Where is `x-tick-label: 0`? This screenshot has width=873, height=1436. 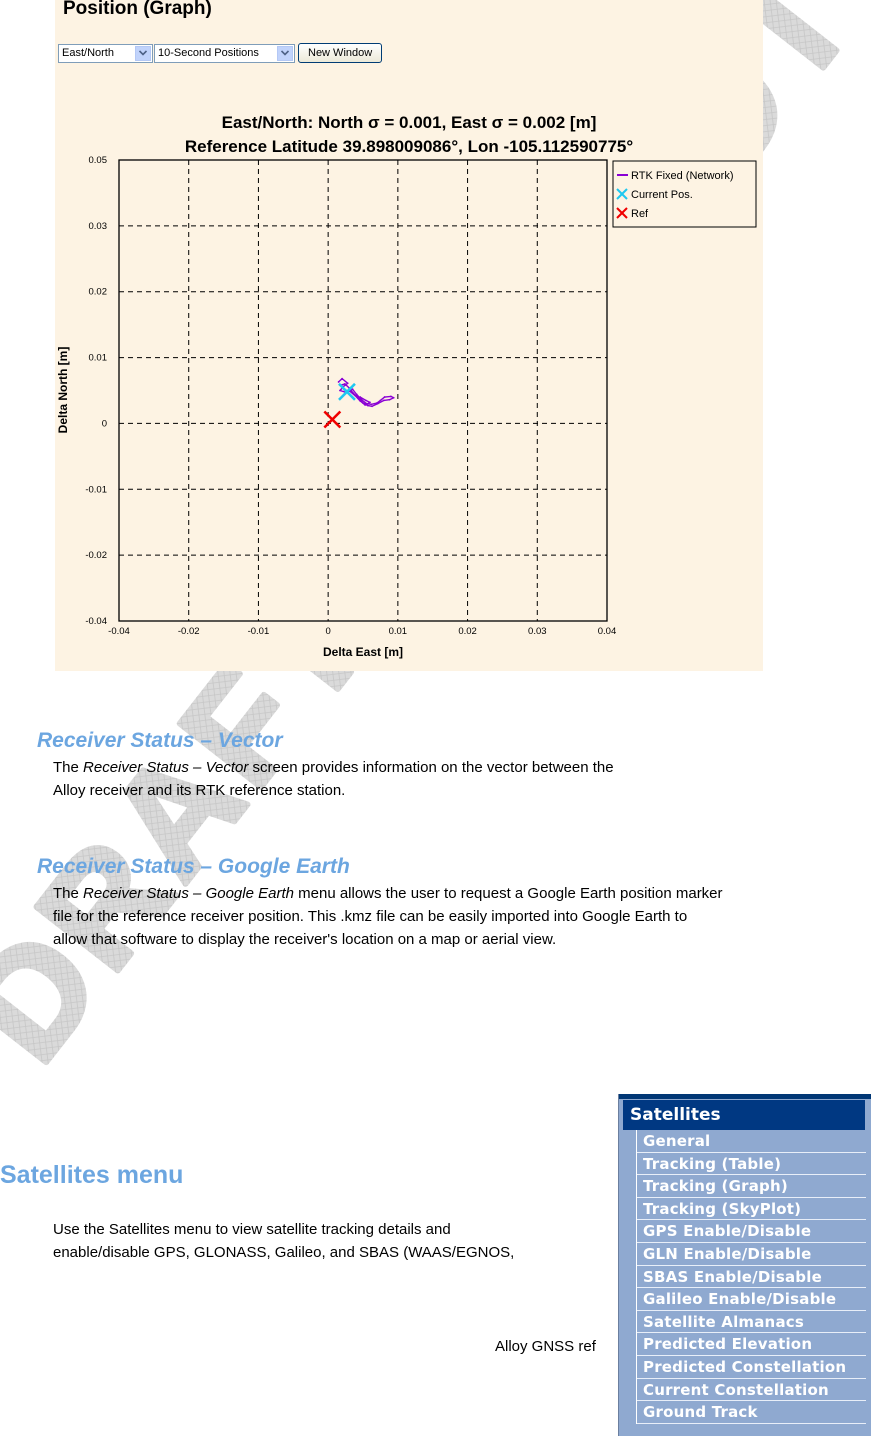
x-tick-label: 0 is located at coordinates (327, 631).